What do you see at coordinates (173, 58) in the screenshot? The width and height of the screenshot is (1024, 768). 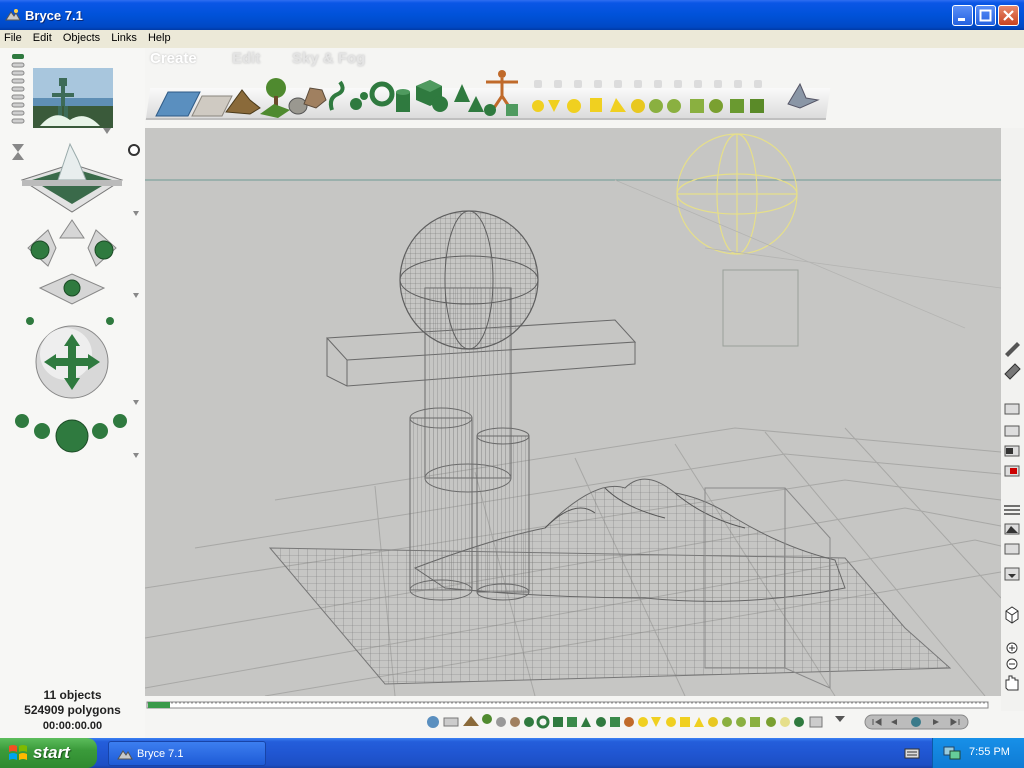 I see `tab-create: Create` at bounding box center [173, 58].